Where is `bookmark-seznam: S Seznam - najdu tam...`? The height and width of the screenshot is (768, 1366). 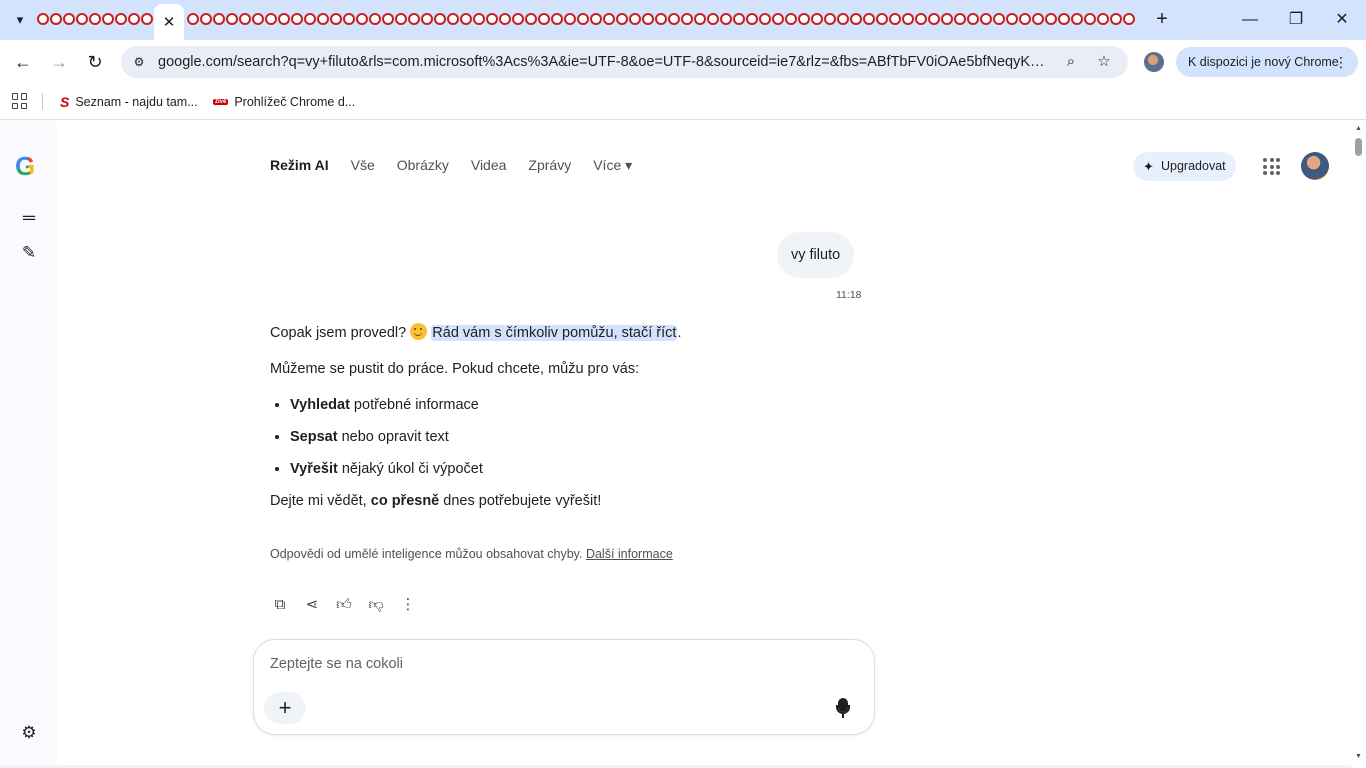
bookmark-seznam: S Seznam - najdu tam... is located at coordinates (129, 102).